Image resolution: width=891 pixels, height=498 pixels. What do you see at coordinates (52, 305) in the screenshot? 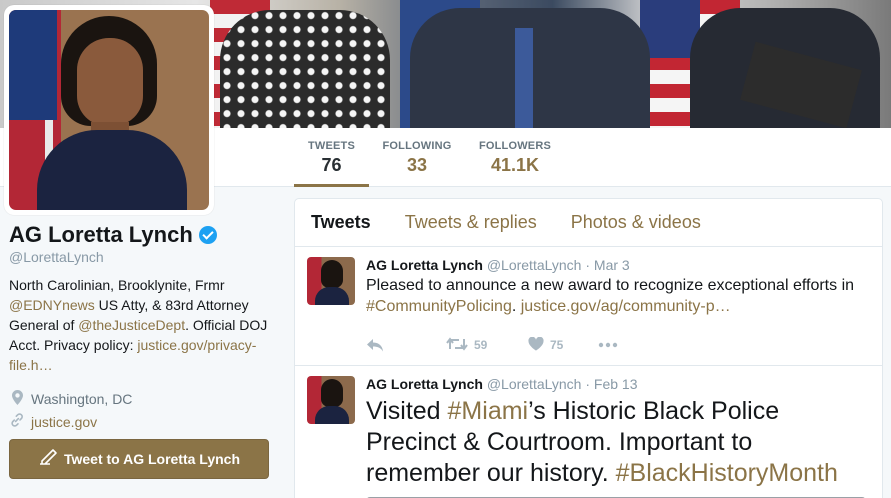
I see `bio-link-ednynews: @EDNYnews` at bounding box center [52, 305].